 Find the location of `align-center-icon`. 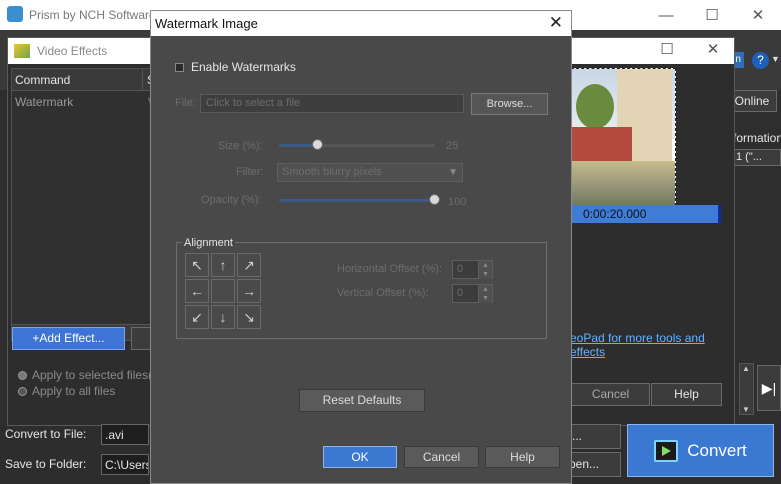

align-center-icon is located at coordinates (223, 291).